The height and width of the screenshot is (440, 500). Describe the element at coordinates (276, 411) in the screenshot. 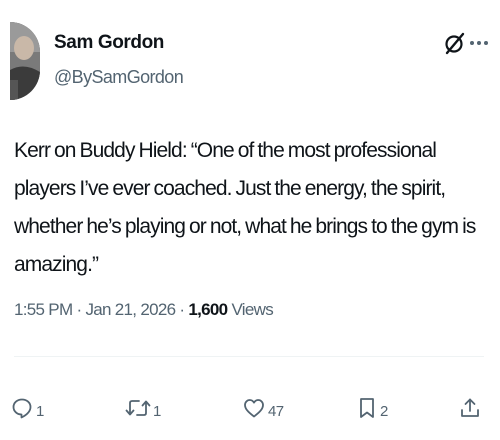

I see `like-count: 47` at that location.